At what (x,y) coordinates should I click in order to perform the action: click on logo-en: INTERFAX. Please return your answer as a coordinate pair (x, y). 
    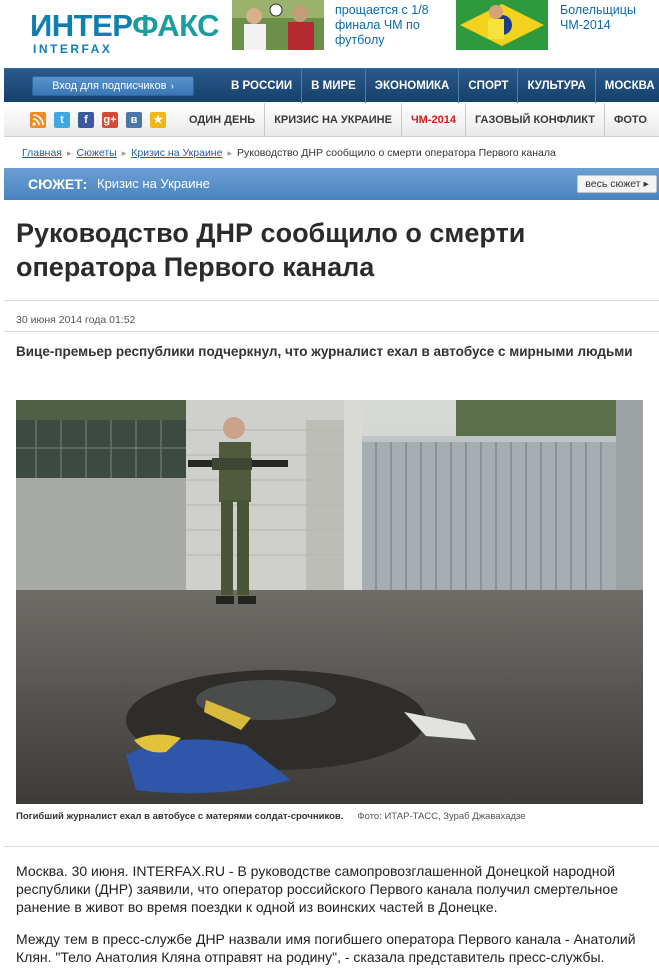
    Looking at the image, I should click on (73, 49).